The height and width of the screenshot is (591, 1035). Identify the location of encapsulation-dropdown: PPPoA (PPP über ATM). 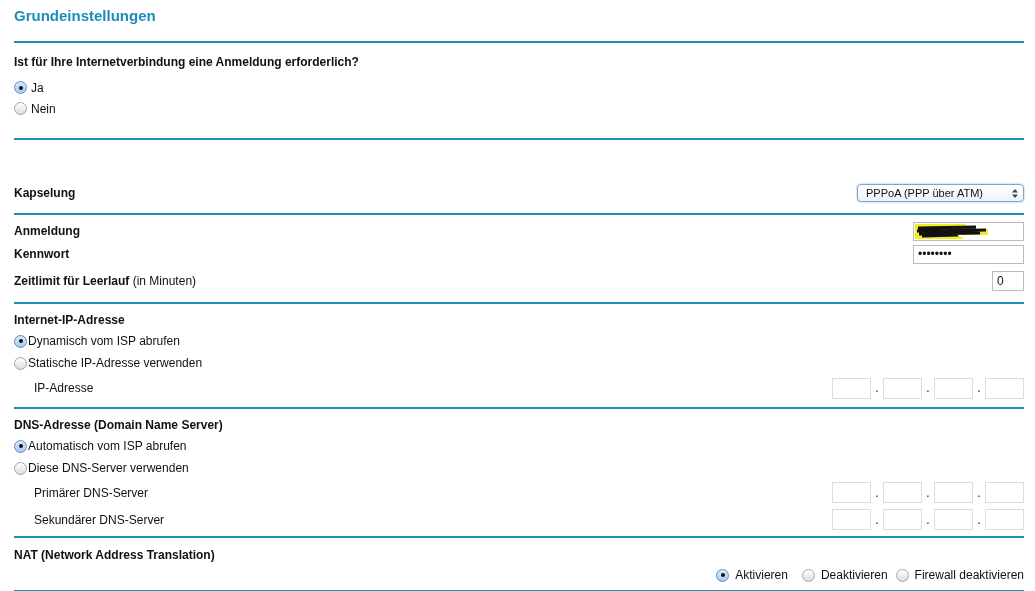
(940, 193).